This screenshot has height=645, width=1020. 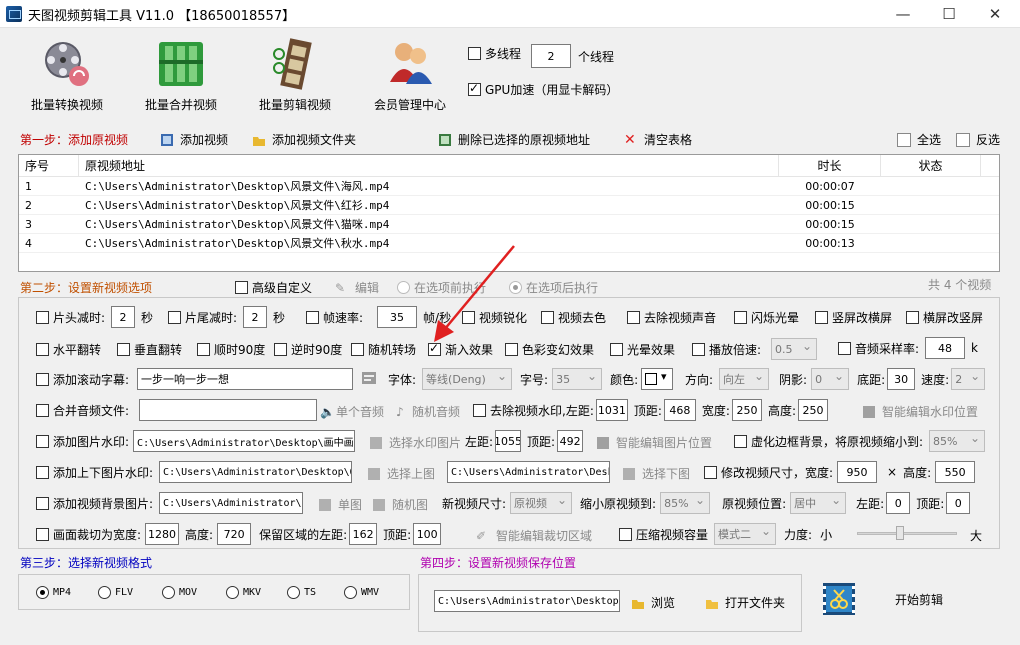 What do you see at coordinates (611, 410) in the screenshot?
I see `watermark-left-input: 1031` at bounding box center [611, 410].